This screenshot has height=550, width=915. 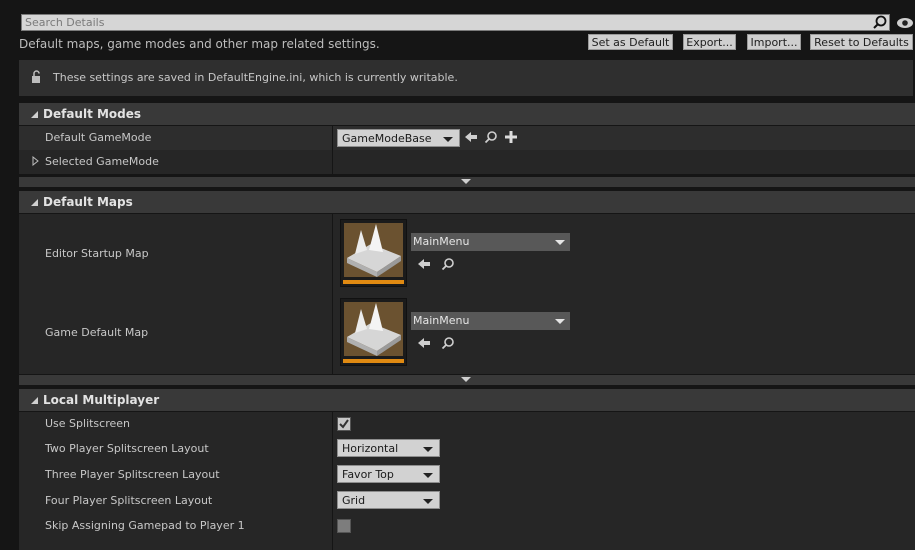 I want to click on search-icon, so click(x=879, y=22).